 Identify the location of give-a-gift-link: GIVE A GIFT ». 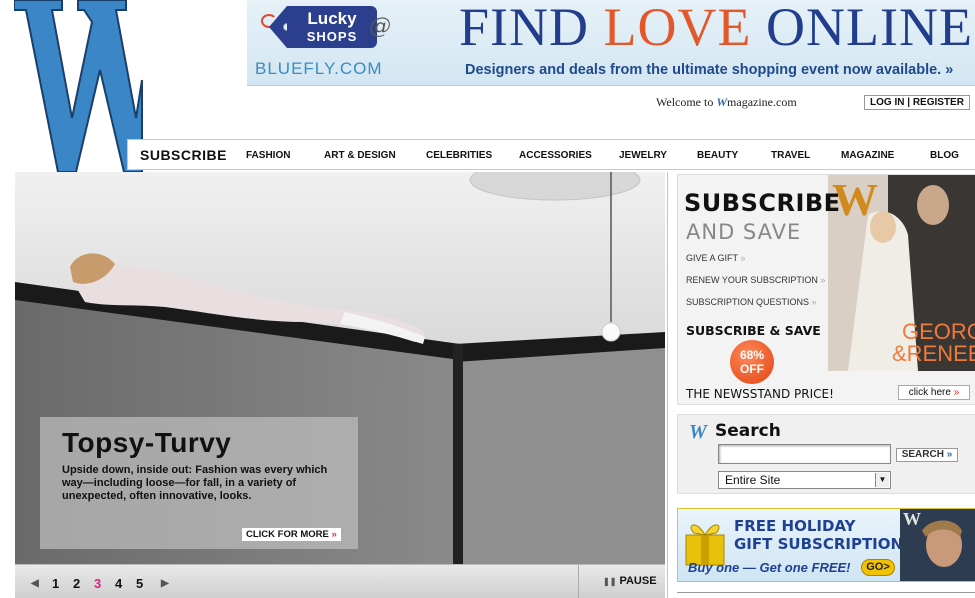
(715, 258).